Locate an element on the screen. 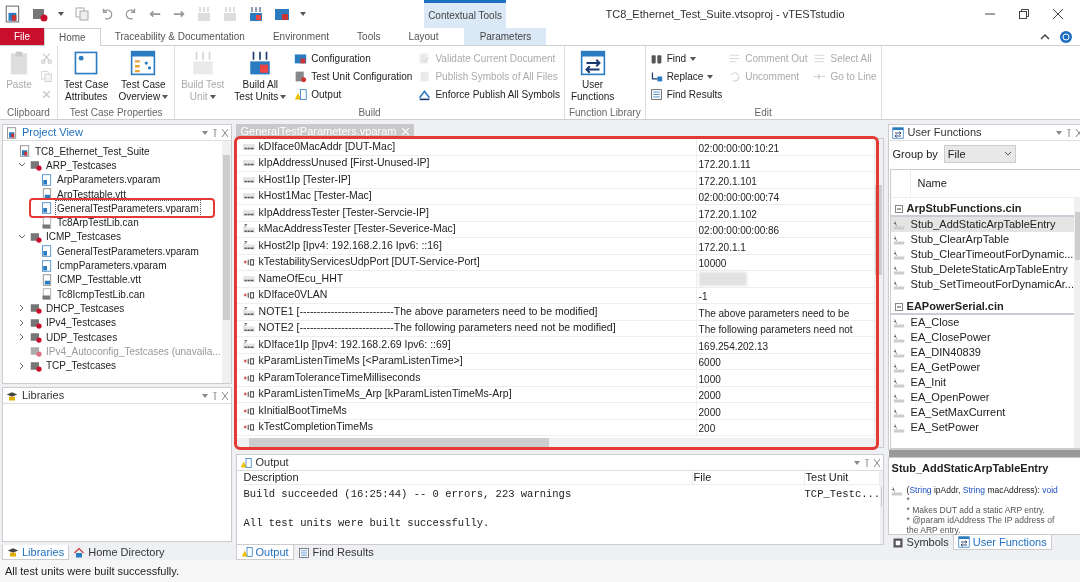  restore-icon is located at coordinates (1024, 14).